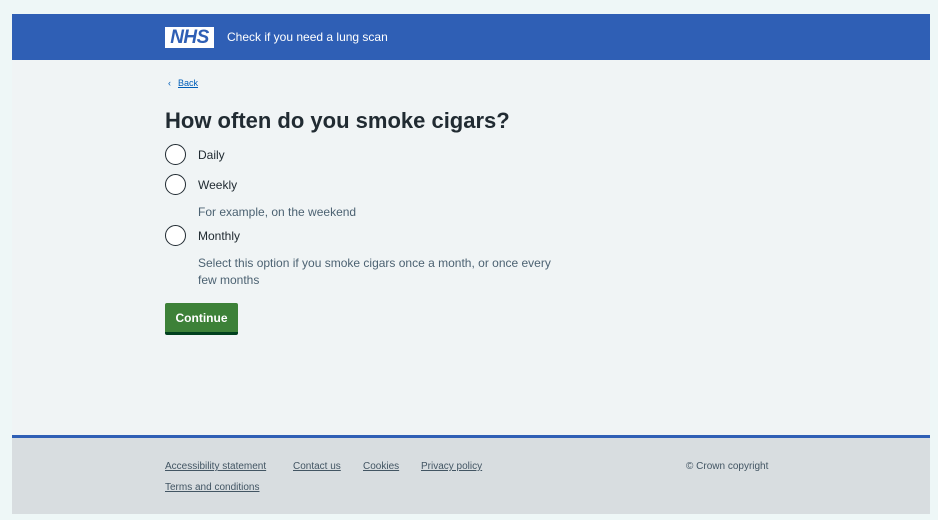 The image size is (938, 520). I want to click on radio-label-weekly: Weekly, so click(217, 185).